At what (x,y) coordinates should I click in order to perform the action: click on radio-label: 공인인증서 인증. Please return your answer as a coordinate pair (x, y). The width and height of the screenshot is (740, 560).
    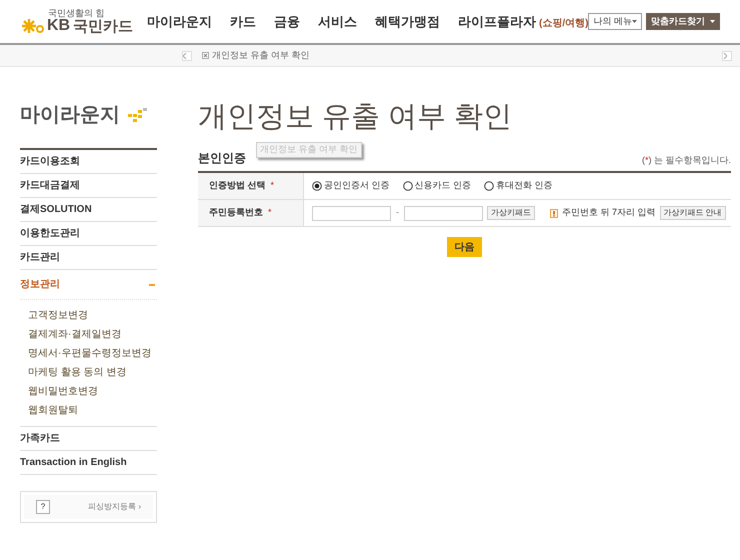
    Looking at the image, I should click on (357, 186).